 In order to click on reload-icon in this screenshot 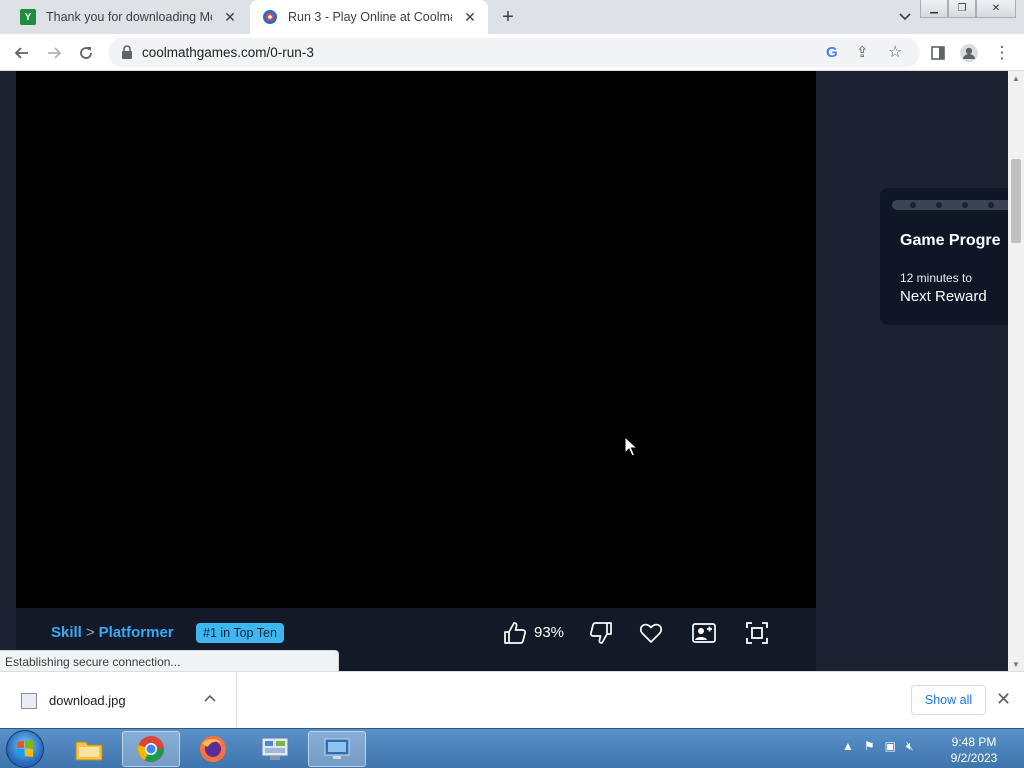, I will do `click(86, 53)`.